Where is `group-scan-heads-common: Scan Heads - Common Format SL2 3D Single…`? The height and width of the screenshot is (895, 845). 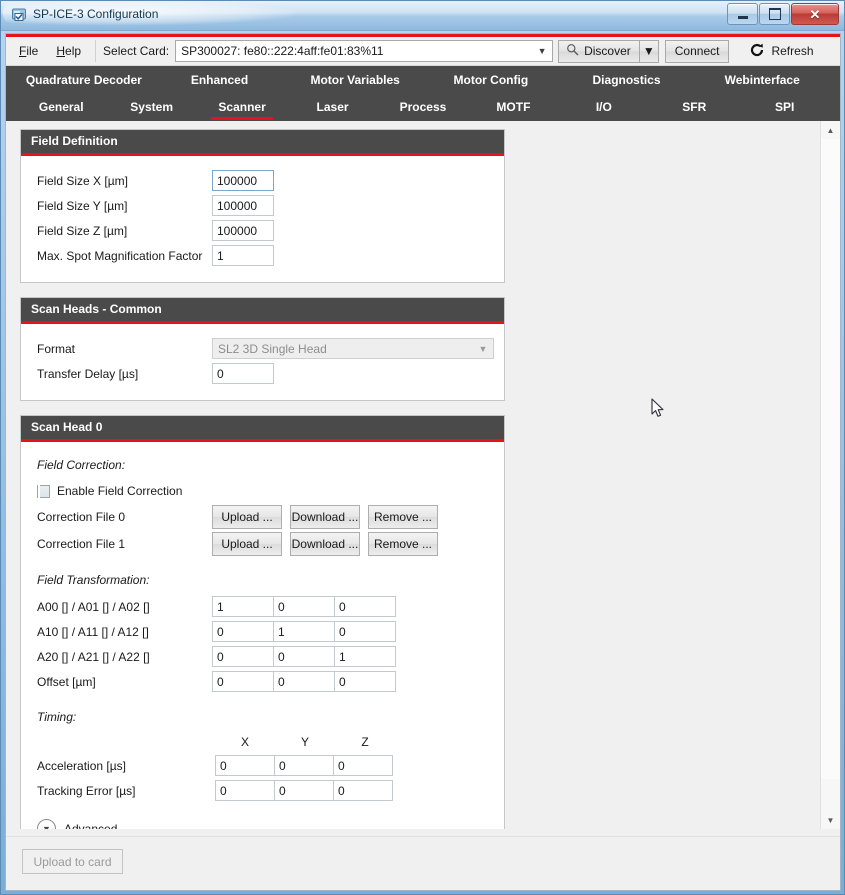
group-scan-heads-common: Scan Heads - Common Format SL2 3D Single… is located at coordinates (262, 349).